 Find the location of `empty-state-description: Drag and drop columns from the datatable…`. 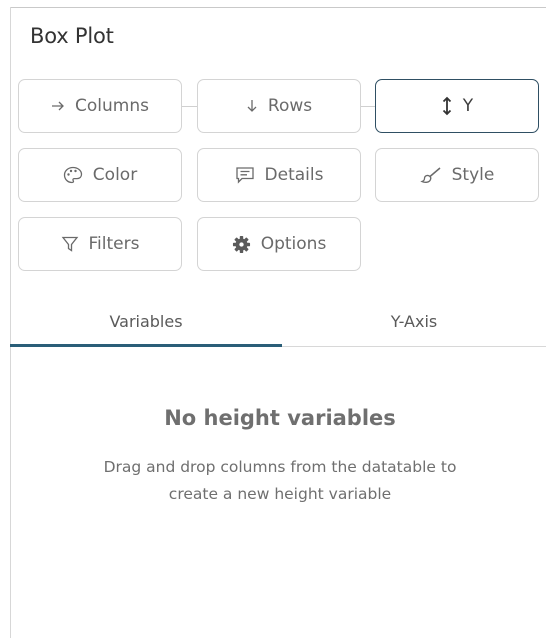

empty-state-description: Drag and drop columns from the datatable… is located at coordinates (278, 481).